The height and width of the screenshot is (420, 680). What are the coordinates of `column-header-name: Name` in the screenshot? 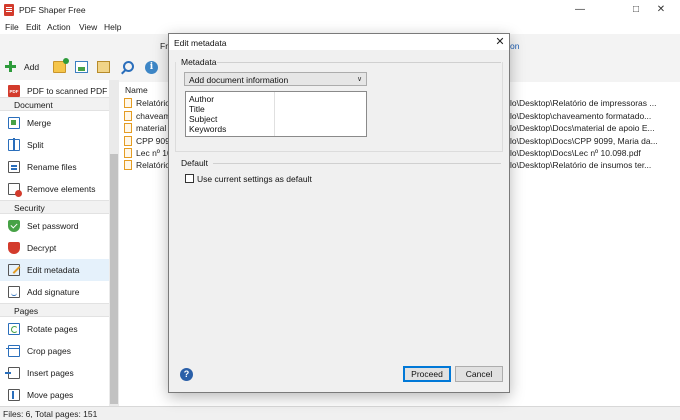 It's located at (136, 90).